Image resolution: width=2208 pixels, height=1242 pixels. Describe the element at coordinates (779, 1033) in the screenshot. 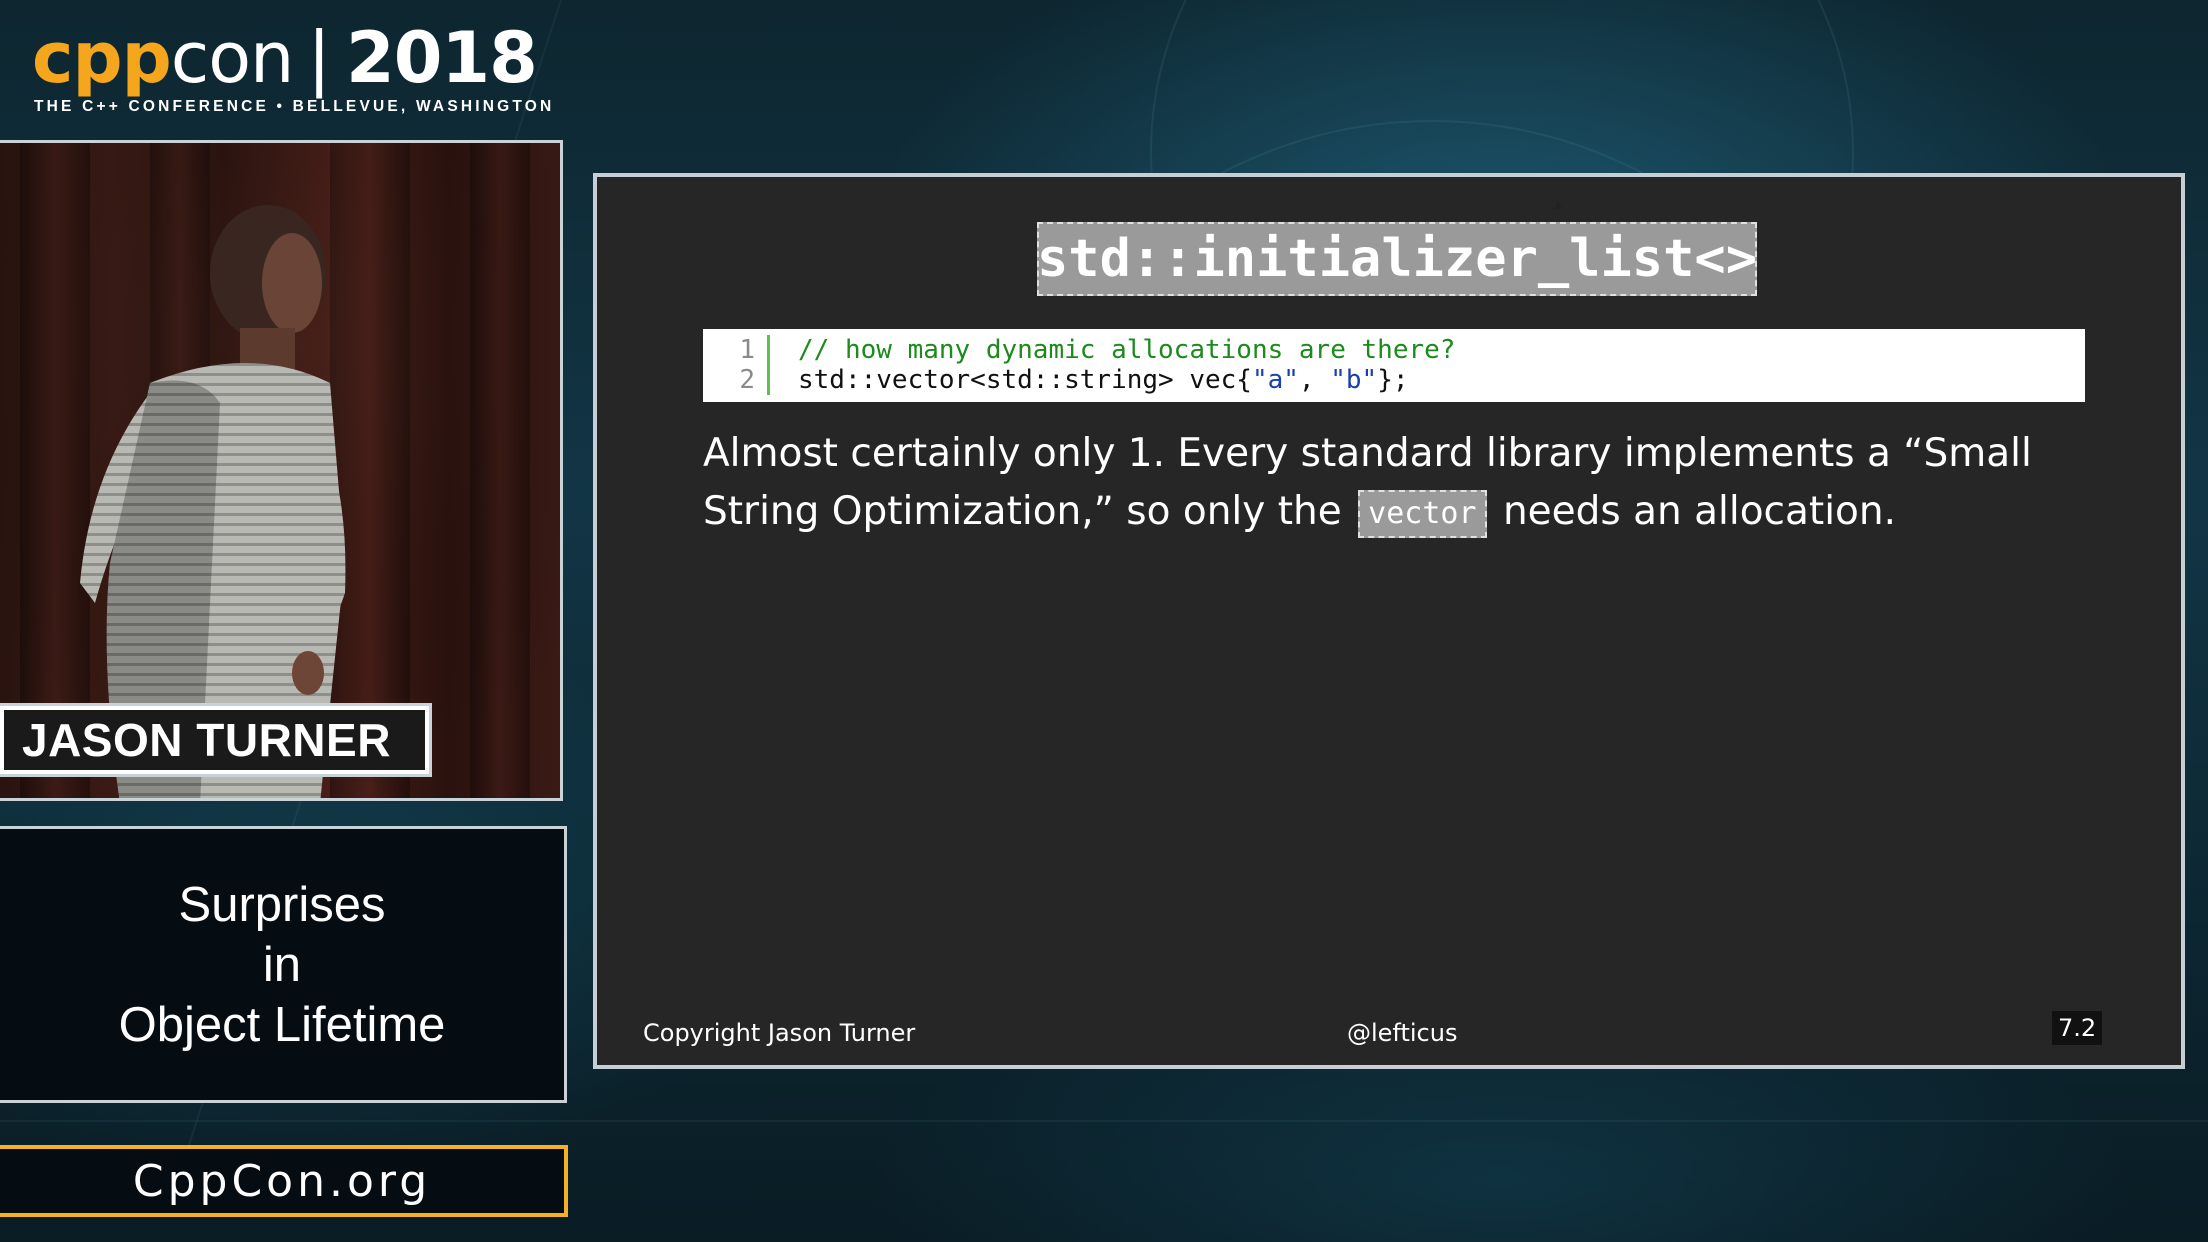

I see `slide-copyright: Copyright Jason Turner` at that location.